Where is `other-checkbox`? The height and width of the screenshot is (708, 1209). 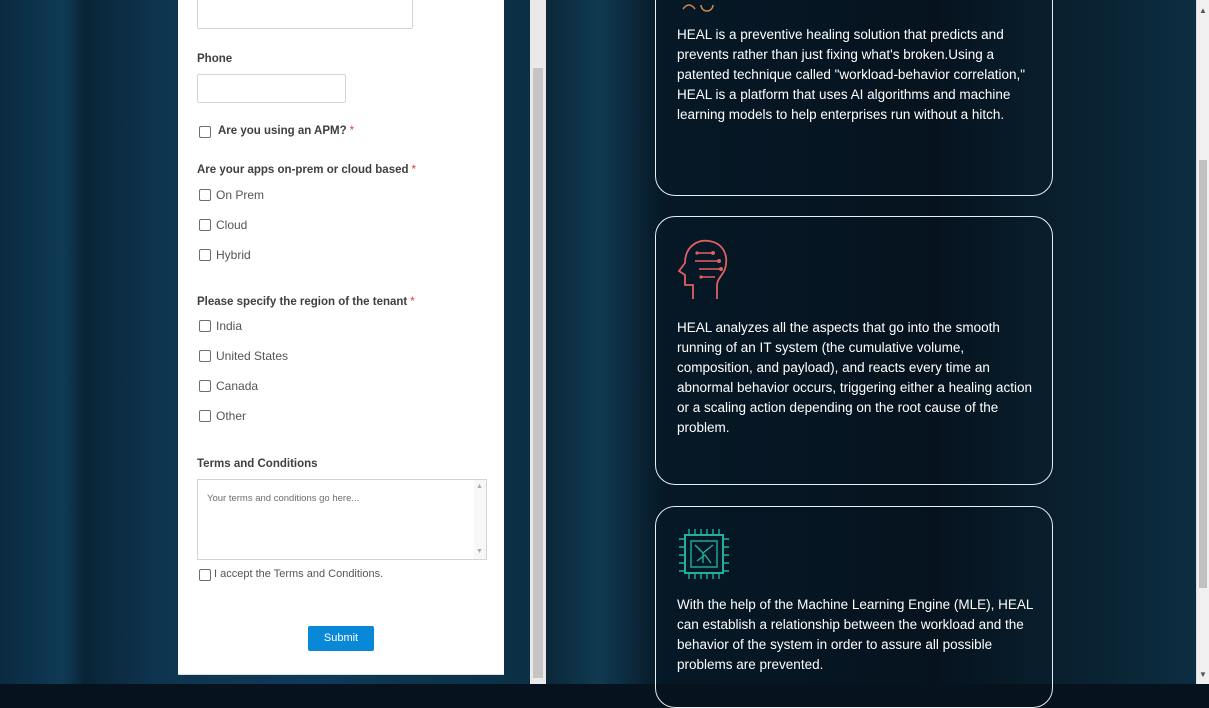 other-checkbox is located at coordinates (205, 416).